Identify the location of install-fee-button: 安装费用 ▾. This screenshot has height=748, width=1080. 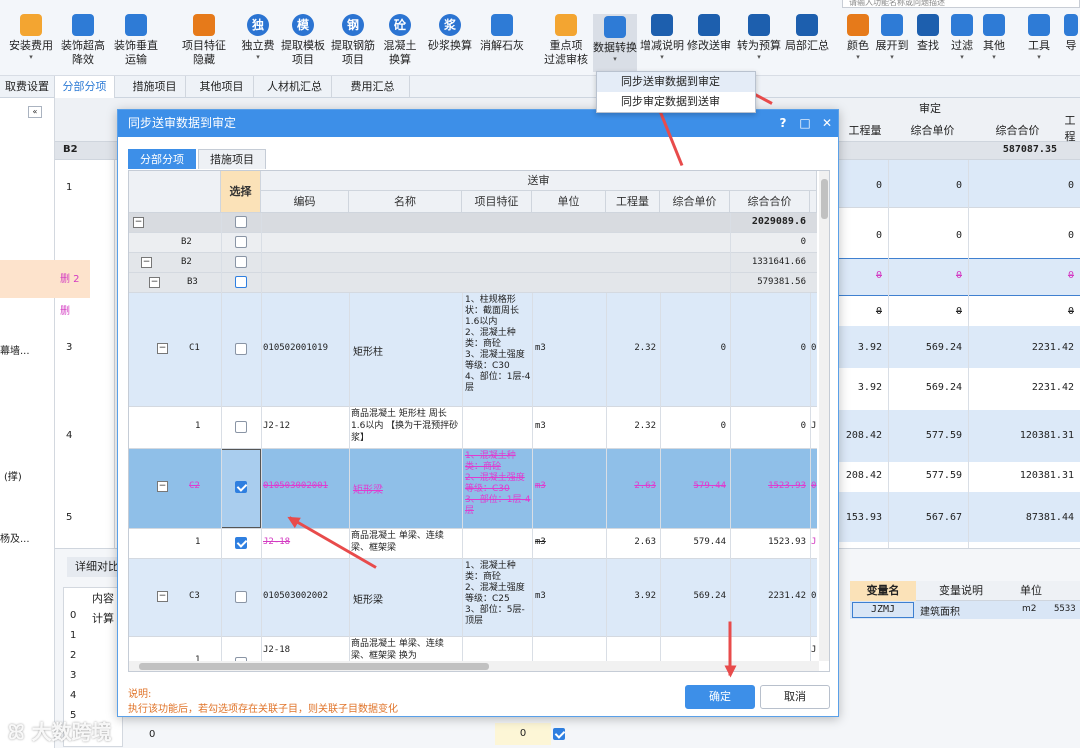
(31, 41).